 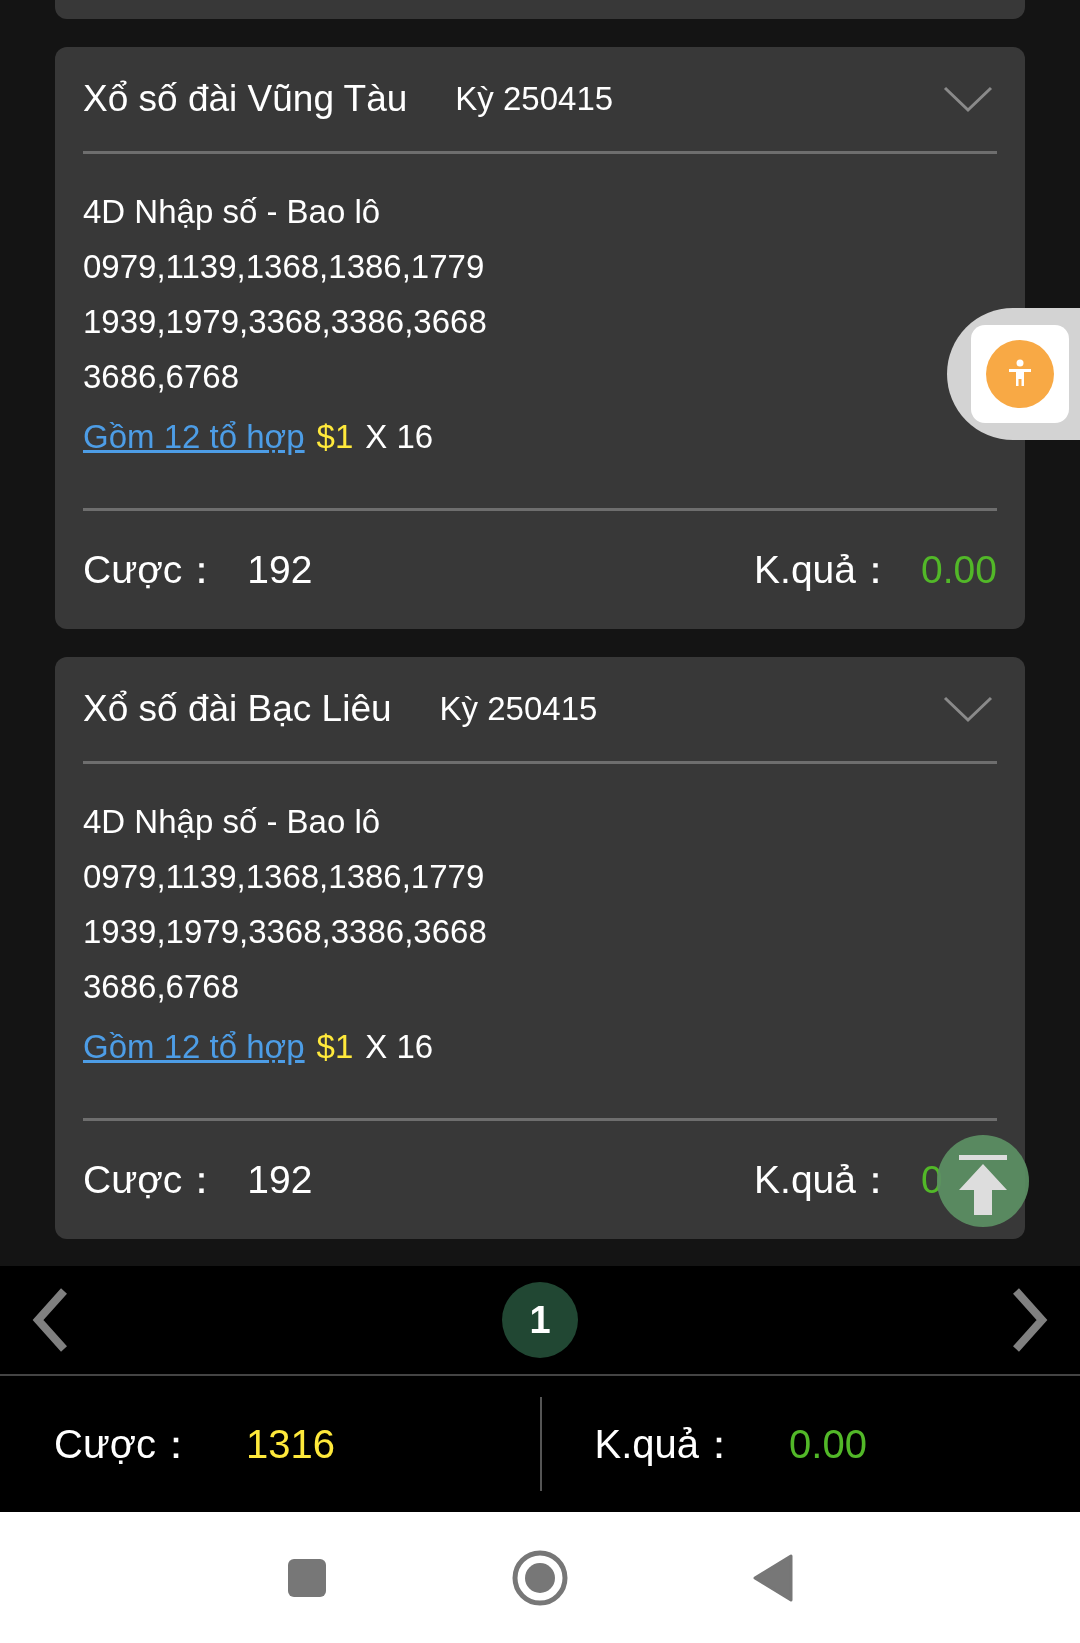 I want to click on home-icon, so click(x=540, y=1577).